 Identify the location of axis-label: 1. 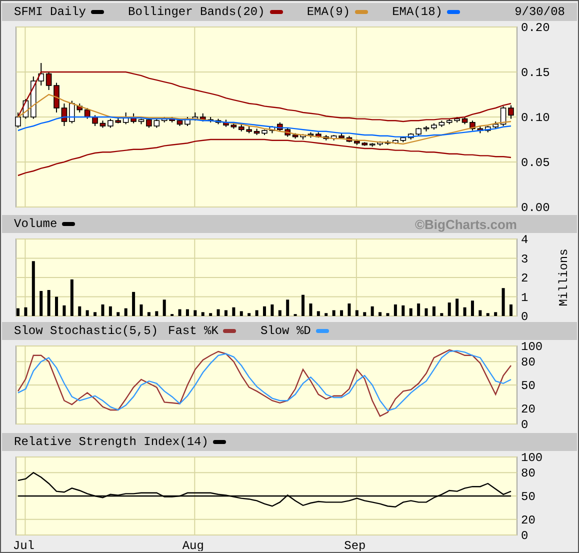
(524, 297).